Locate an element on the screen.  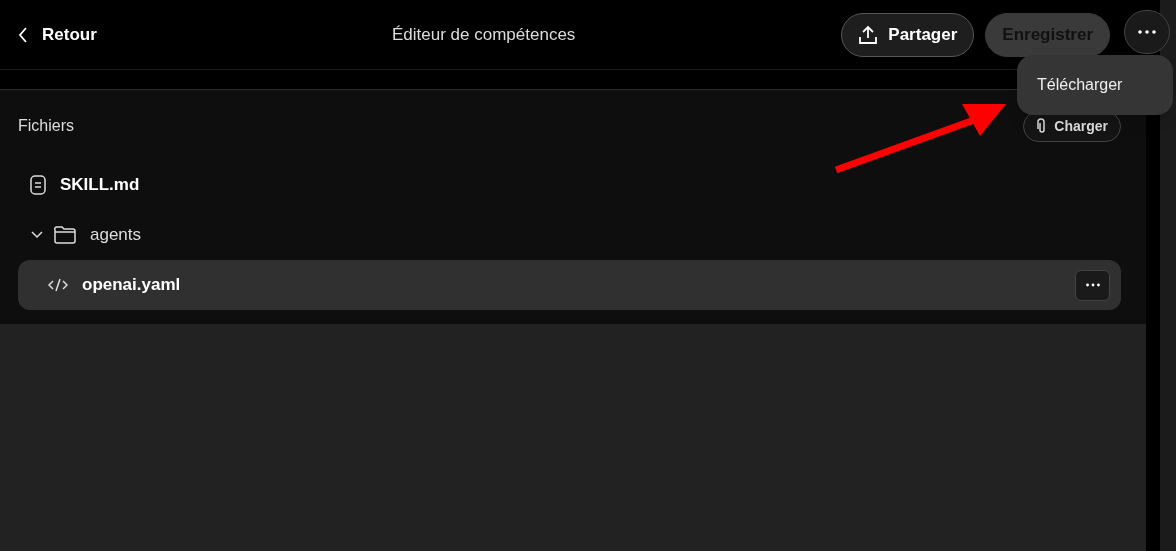
tree-item: SKILL.md is located at coordinates (569, 185).